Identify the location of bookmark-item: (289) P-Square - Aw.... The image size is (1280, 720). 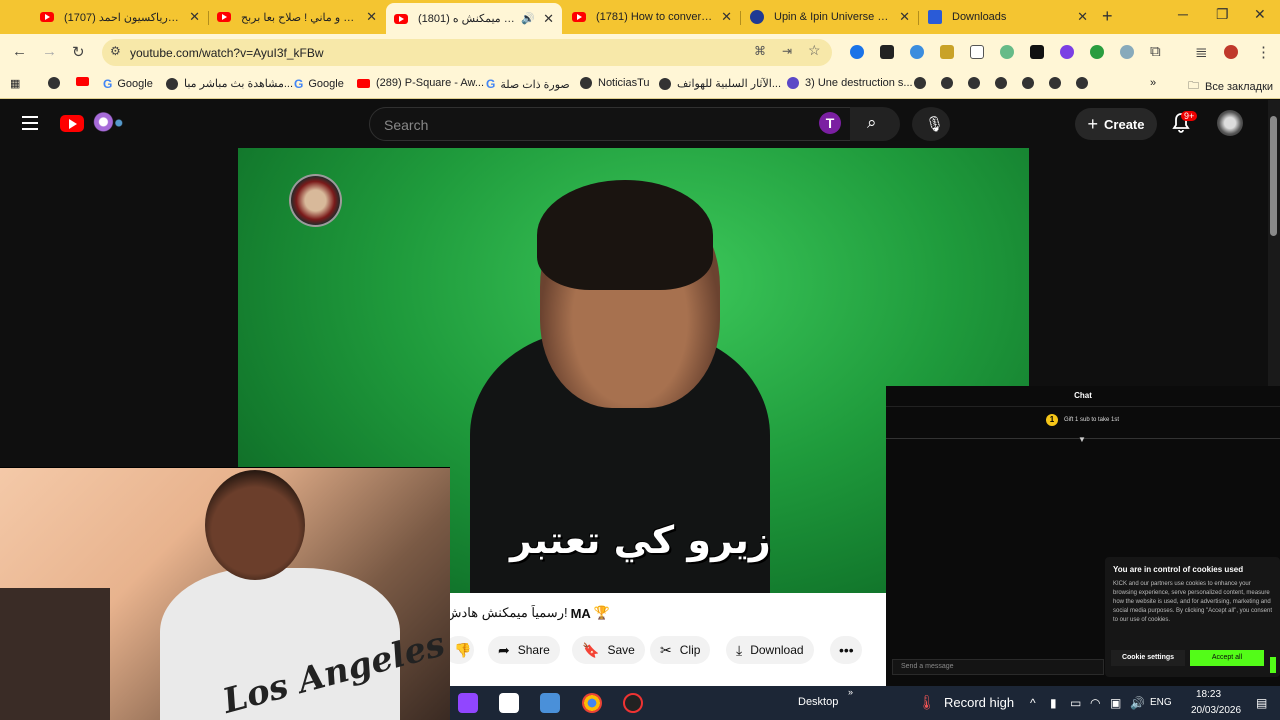
(420, 83).